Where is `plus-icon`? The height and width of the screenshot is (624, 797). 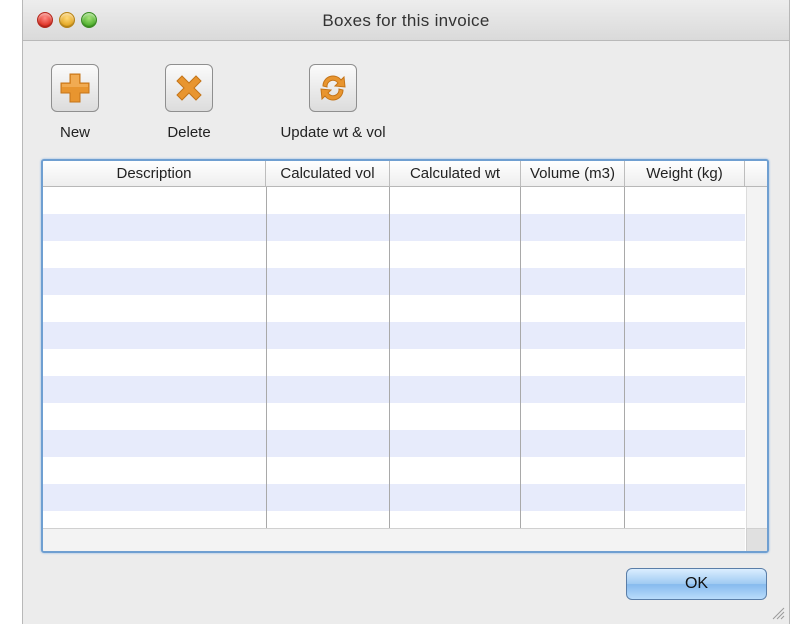 plus-icon is located at coordinates (75, 88).